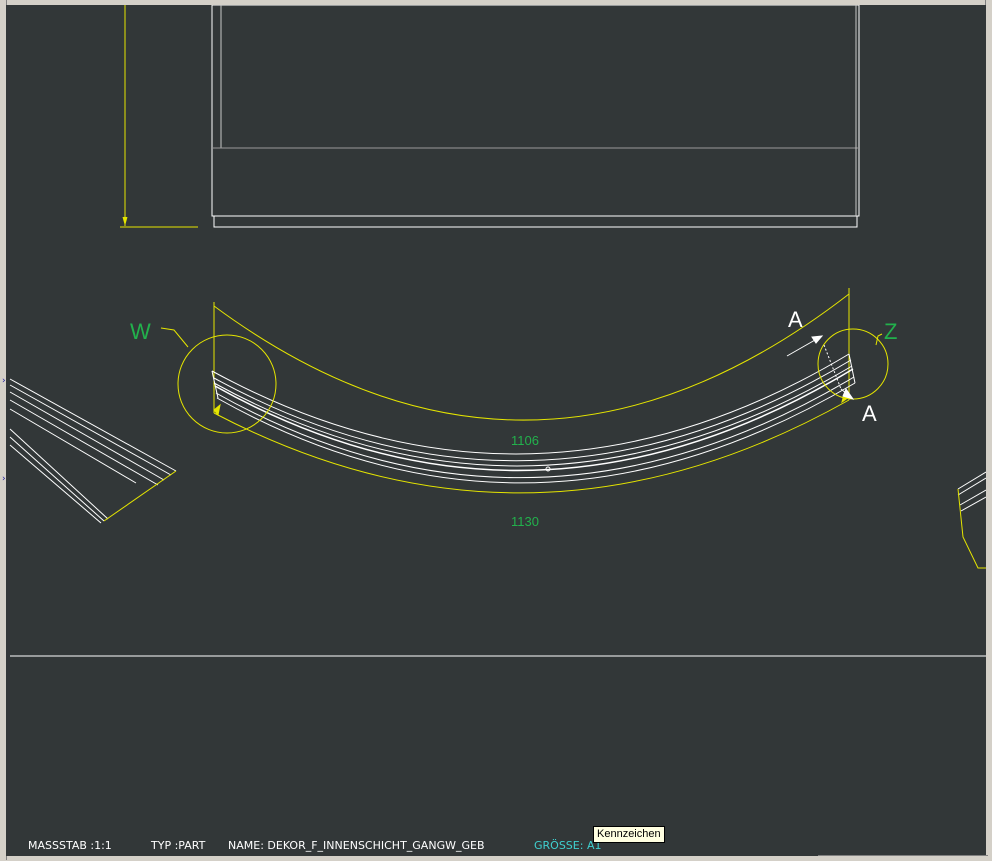 The height and width of the screenshot is (861, 992). What do you see at coordinates (988, 430) in the screenshot?
I see `right-panel-splitter` at bounding box center [988, 430].